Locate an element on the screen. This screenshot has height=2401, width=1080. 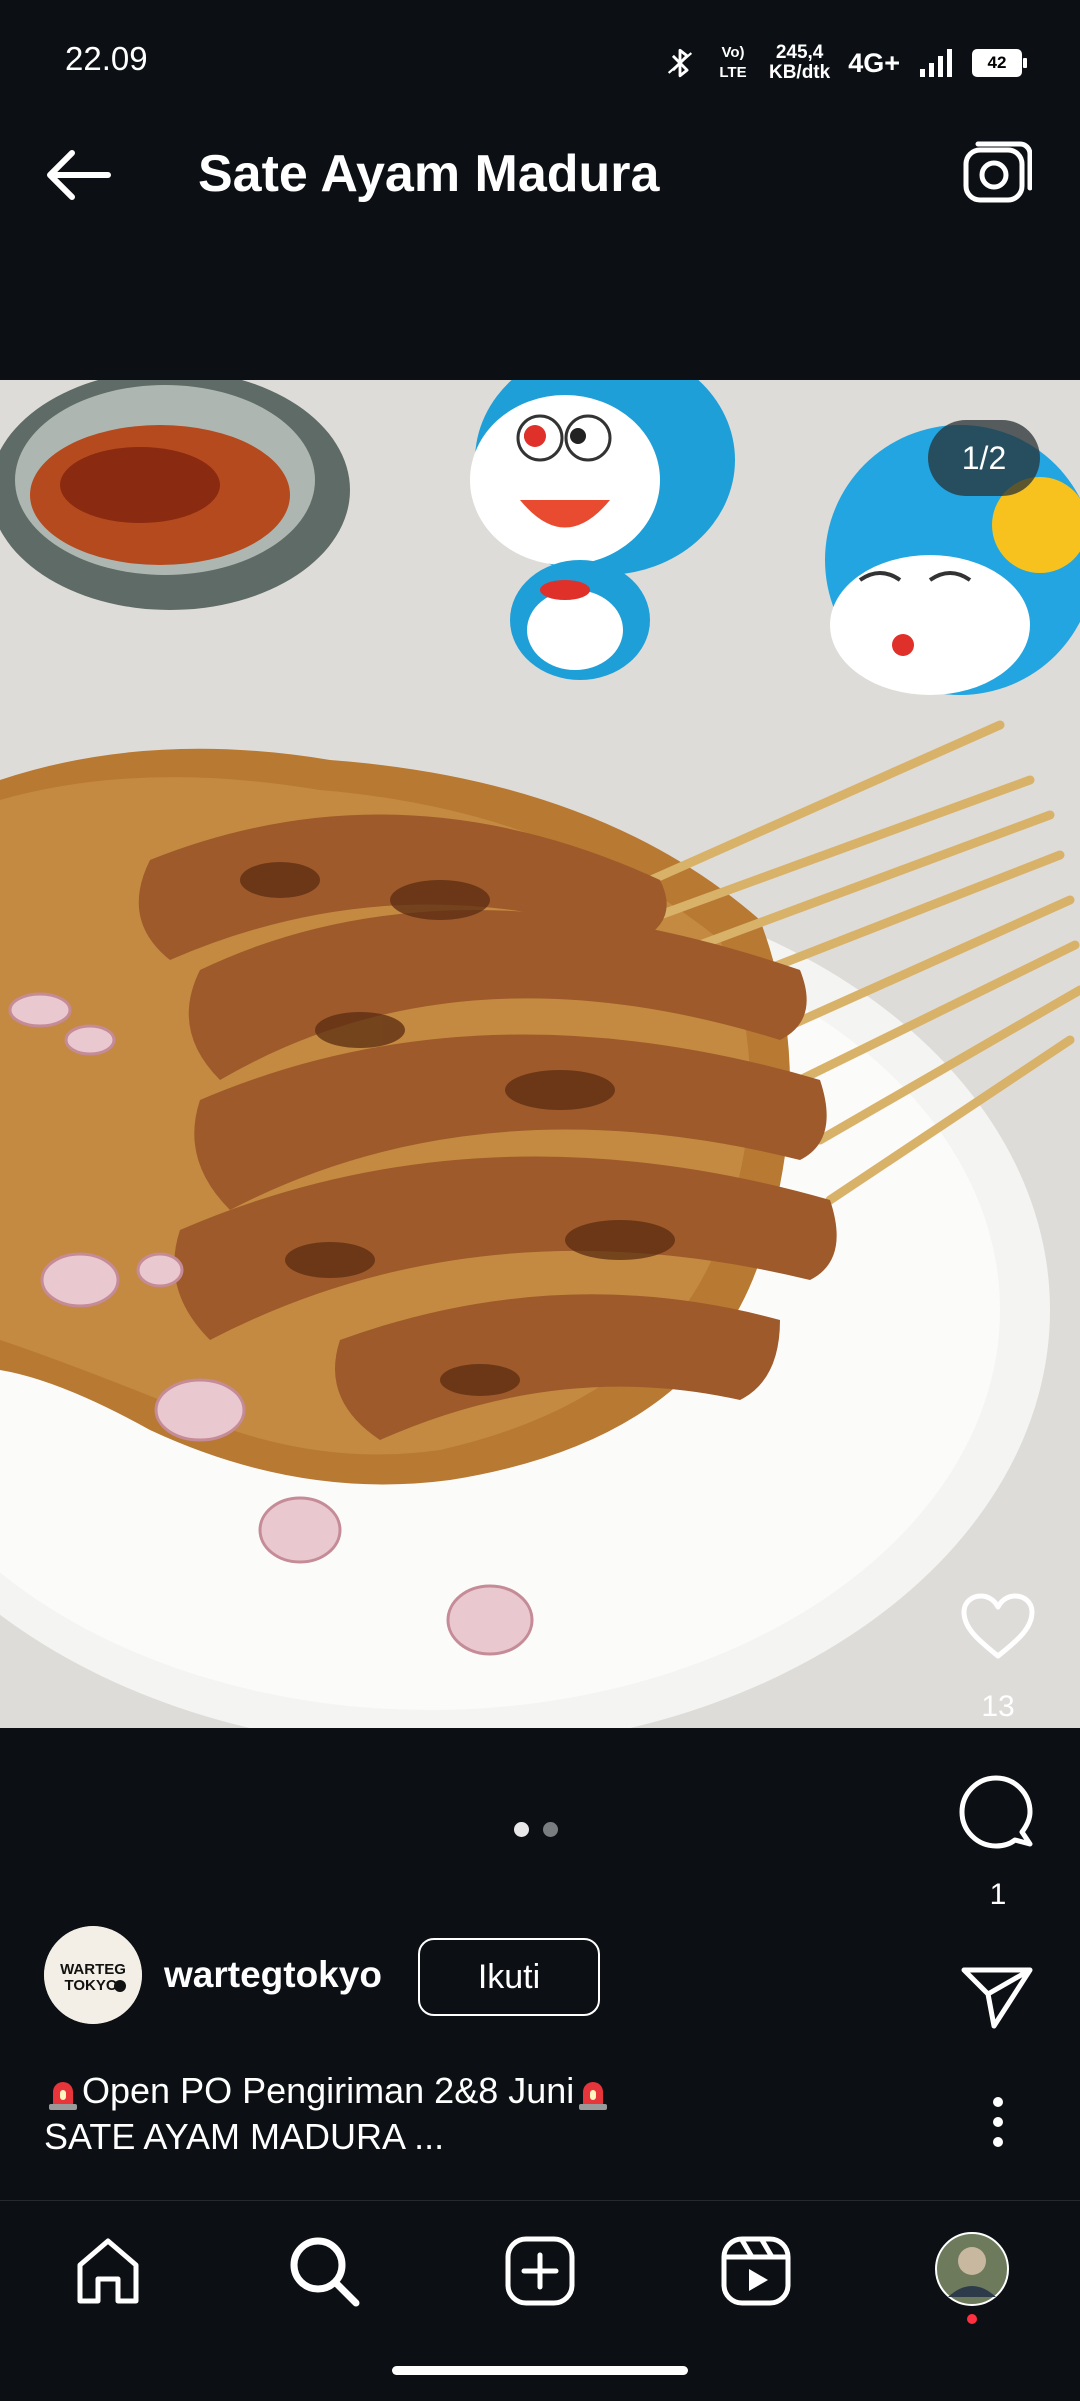
caption-text-1: Open PO Pengiriman 2&8 Juni is located at coordinates (328, 2090).